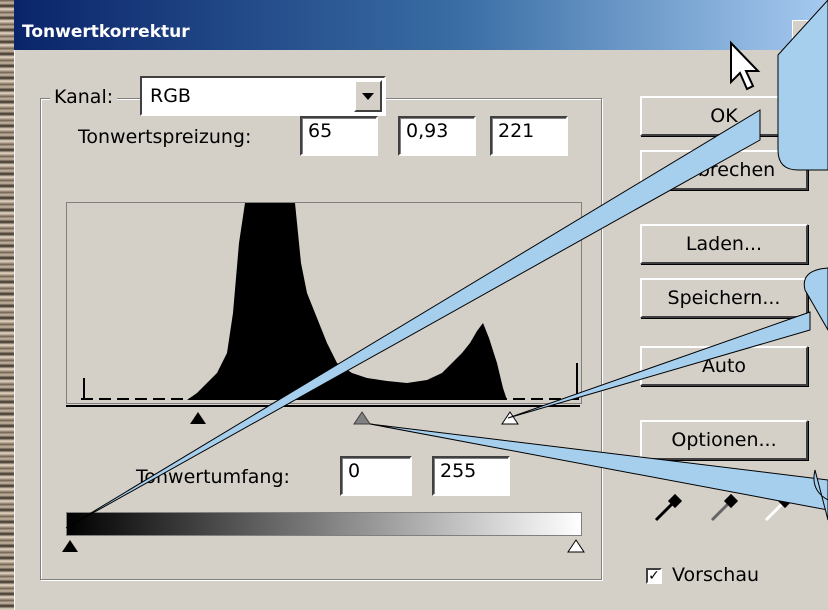 This screenshot has height=610, width=828. Describe the element at coordinates (376, 476) in the screenshot. I see `output-black-field: 0` at that location.